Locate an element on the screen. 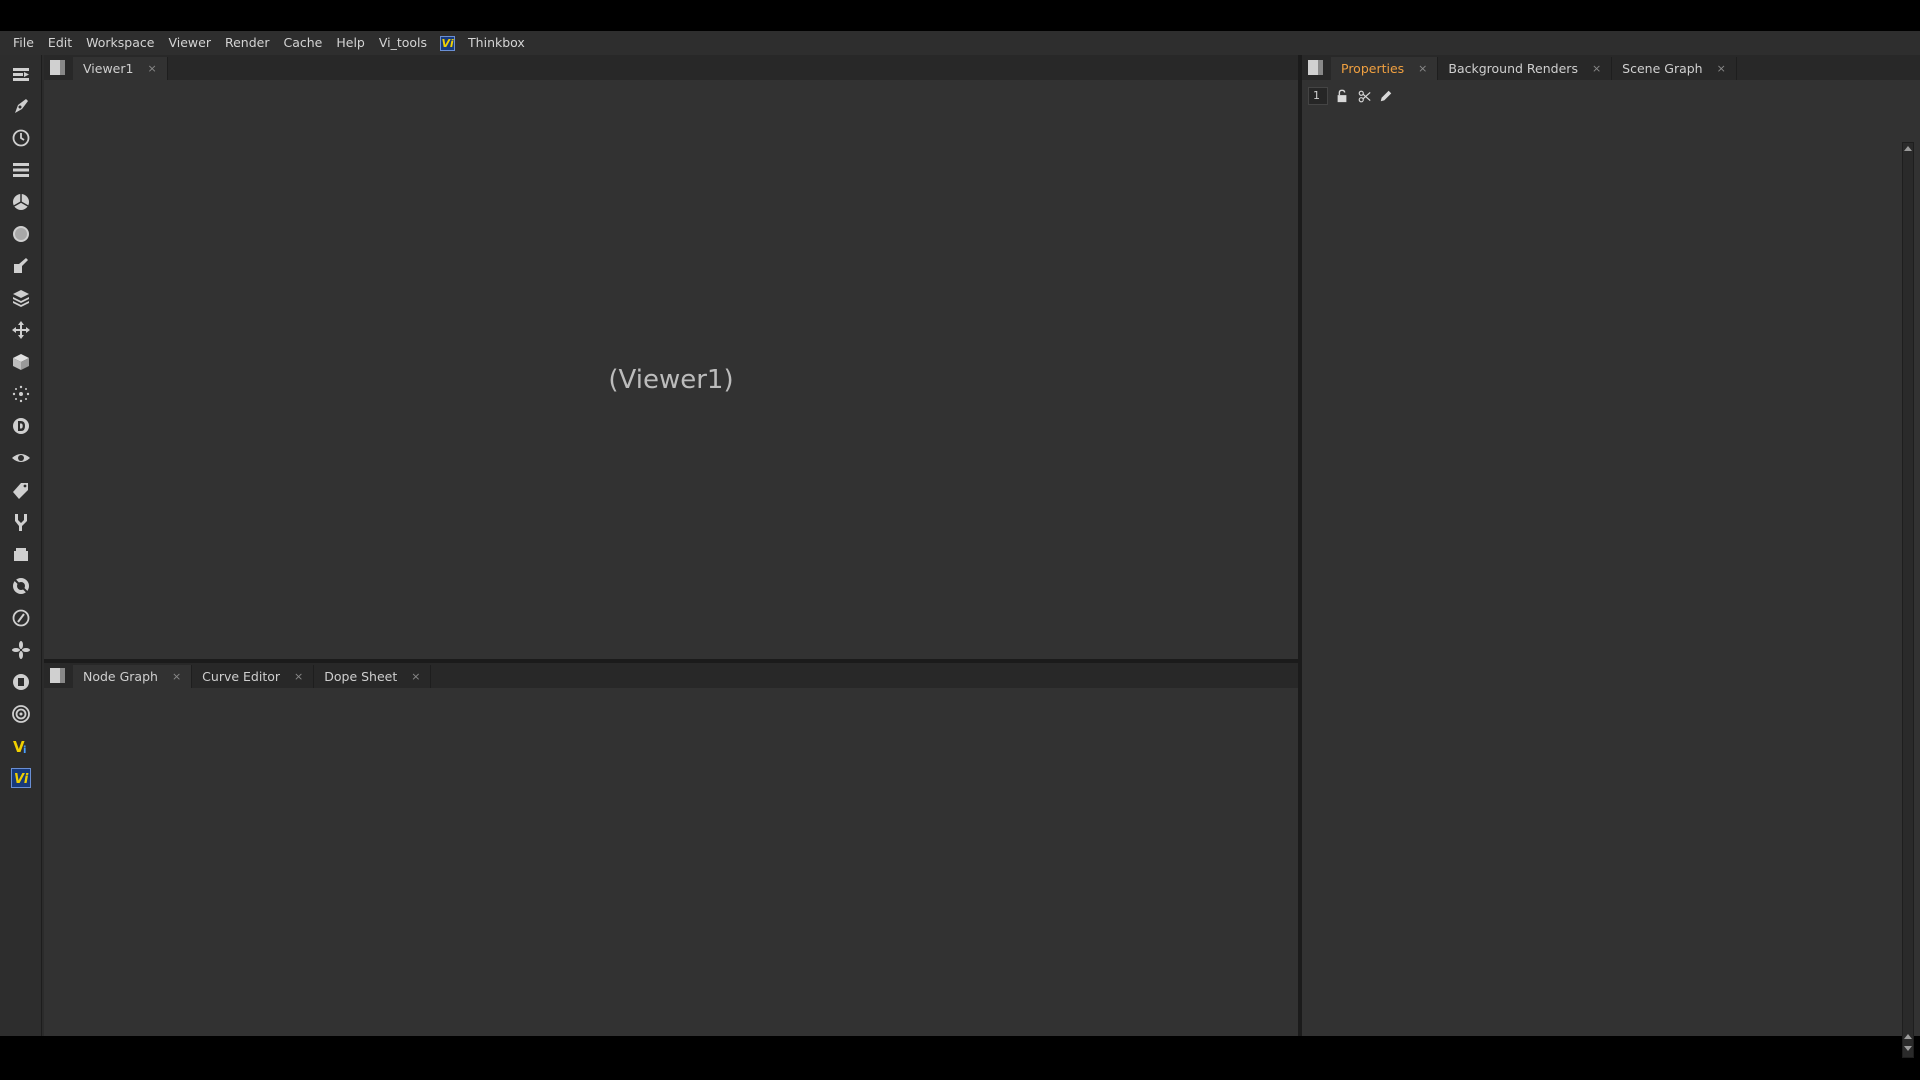  filter-icon is located at coordinates (21, 234).